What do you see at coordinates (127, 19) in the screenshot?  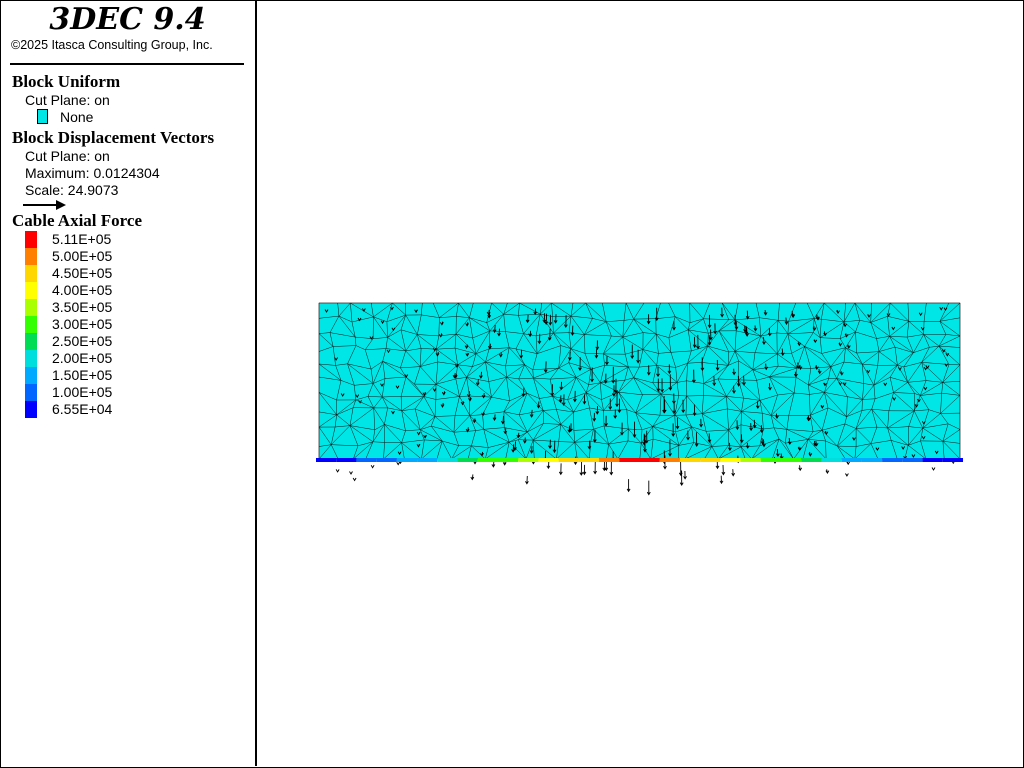 I see `app-title: 3DEC 9.4` at bounding box center [127, 19].